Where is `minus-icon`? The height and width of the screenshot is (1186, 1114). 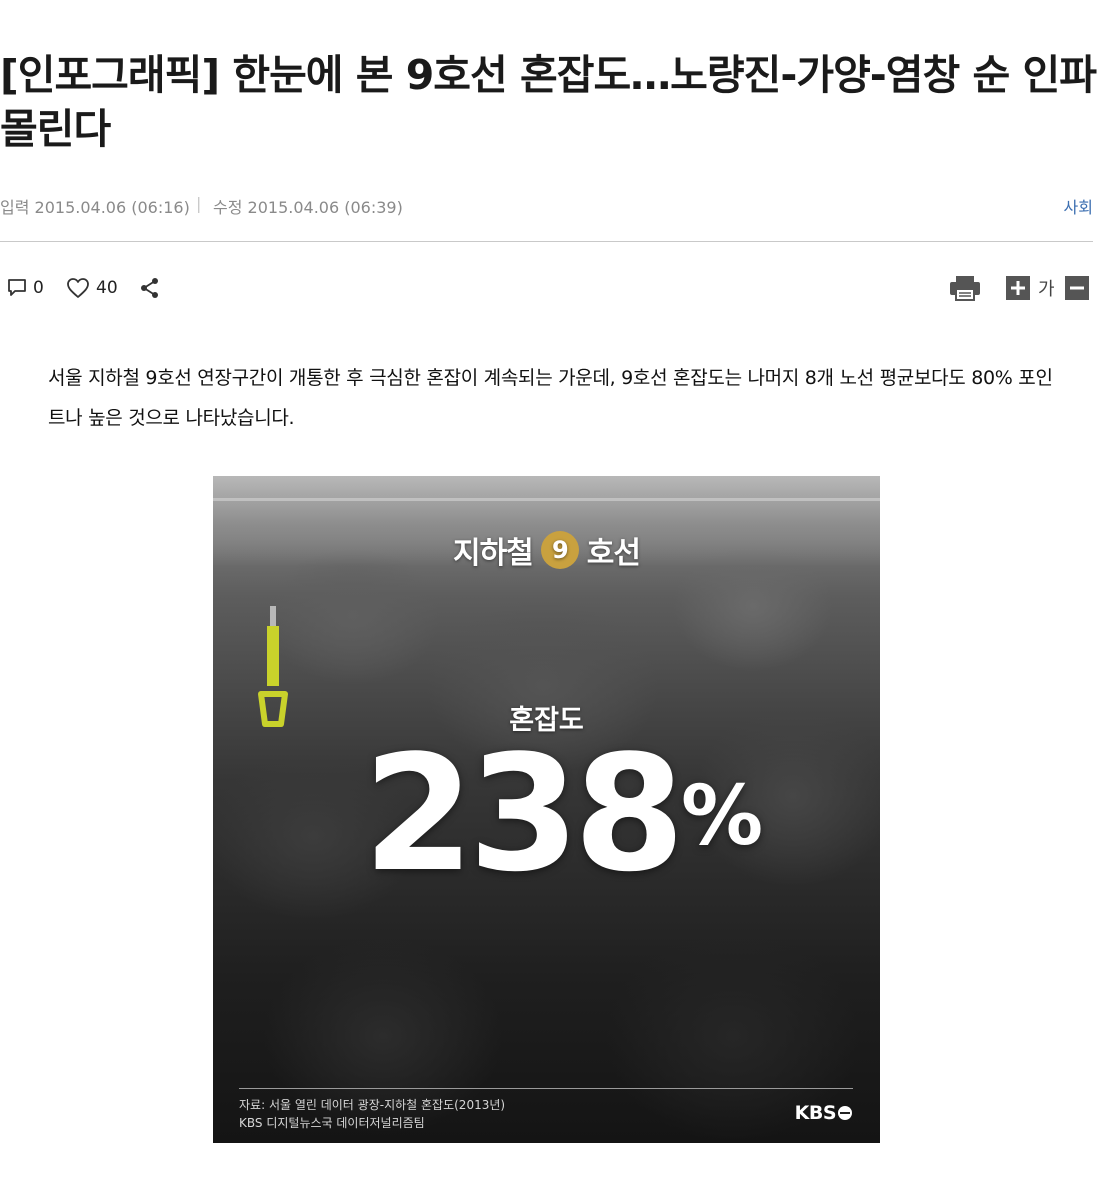 minus-icon is located at coordinates (1077, 288).